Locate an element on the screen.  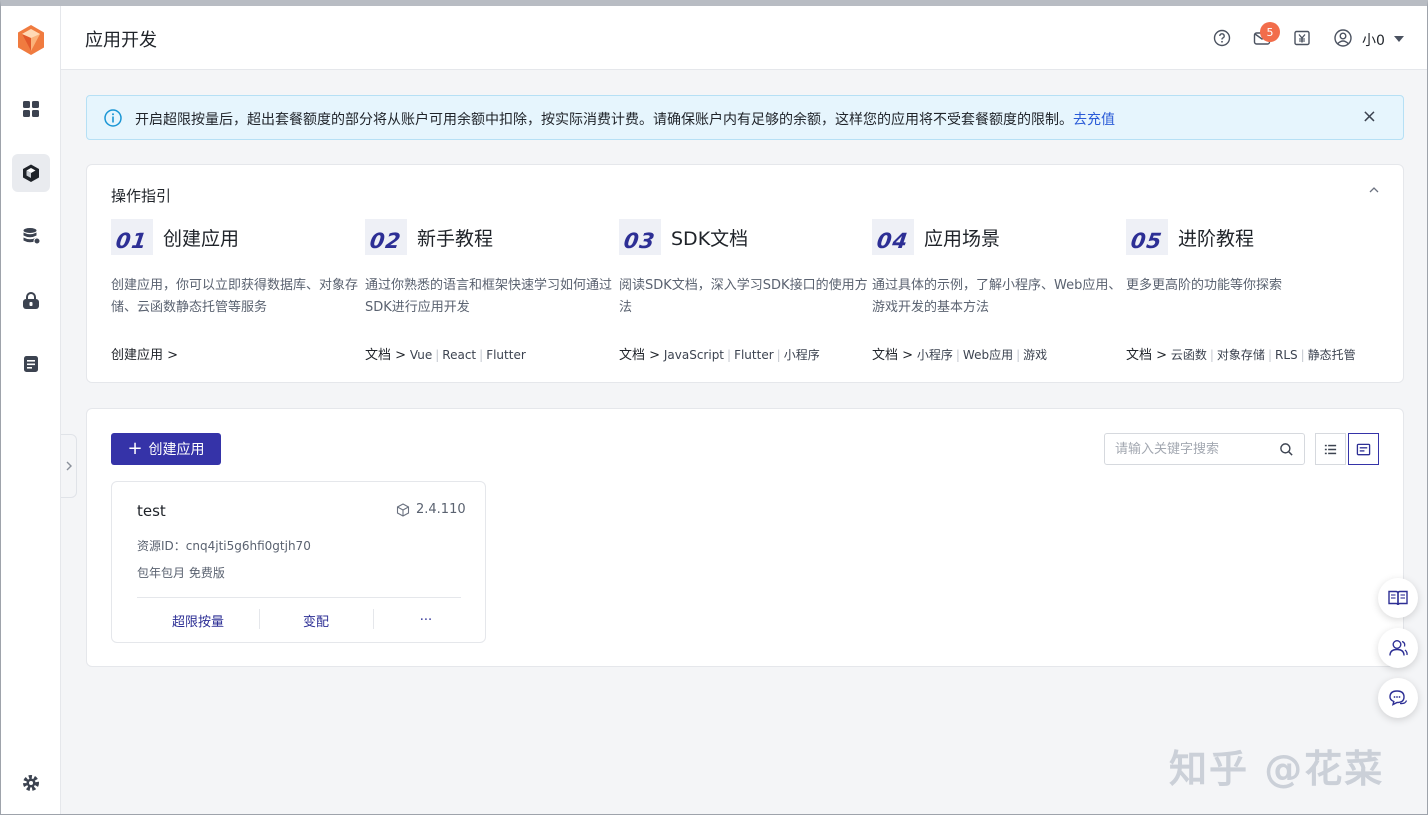
step-title: 应用场景 is located at coordinates (962, 239).